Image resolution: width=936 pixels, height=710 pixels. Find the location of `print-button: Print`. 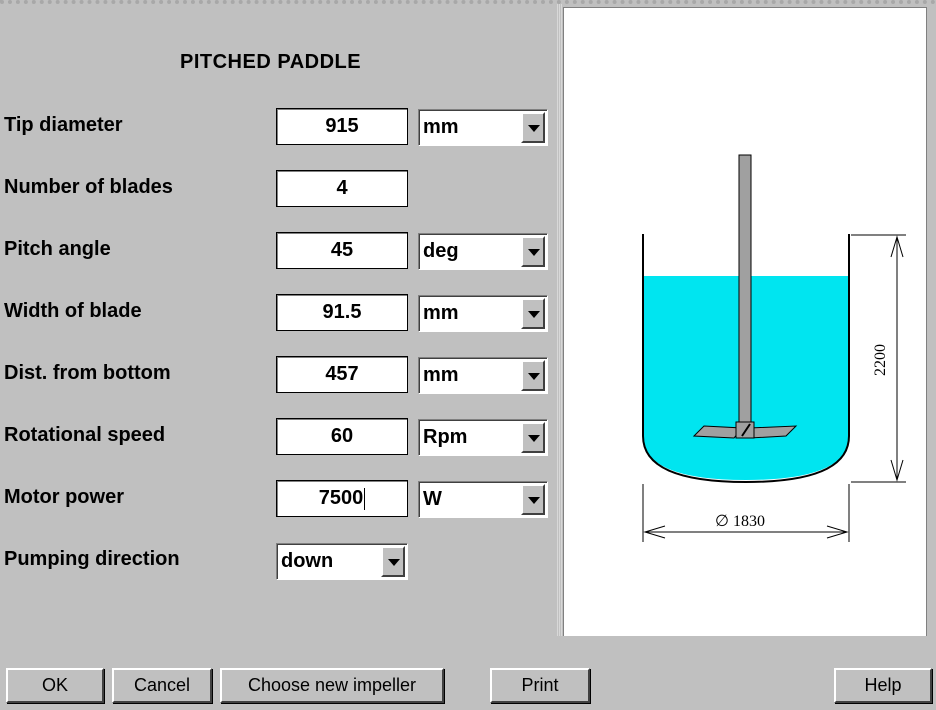

print-button: Print is located at coordinates (540, 685).